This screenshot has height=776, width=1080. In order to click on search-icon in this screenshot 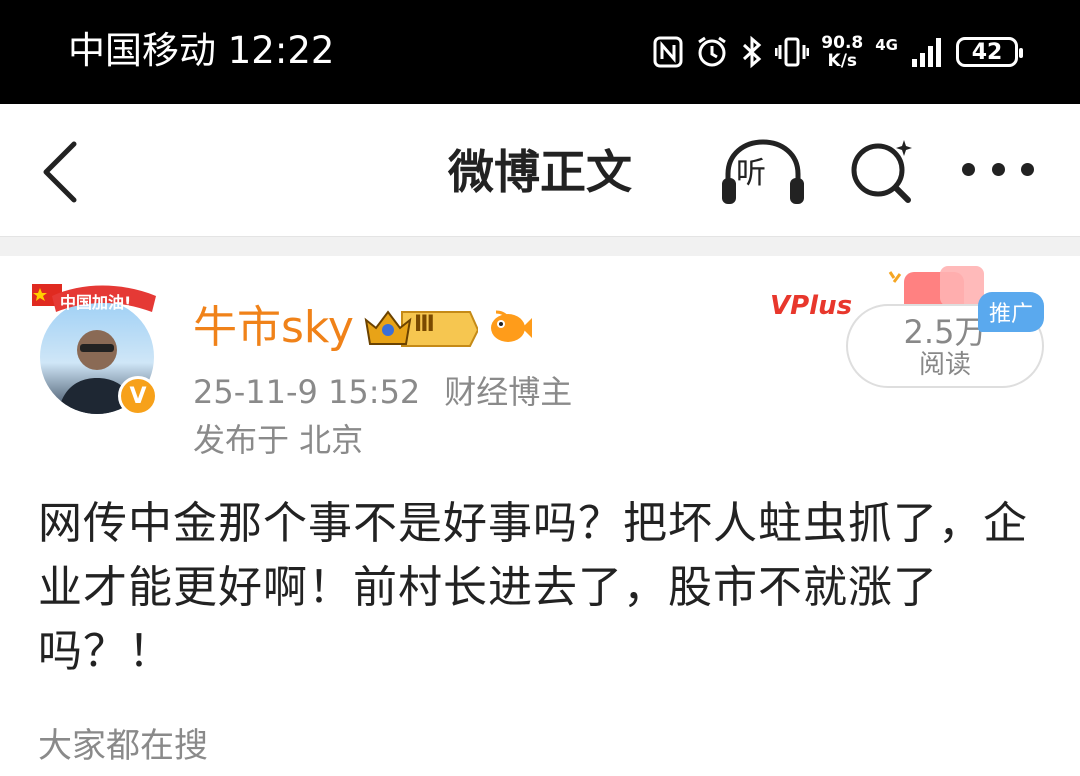, I will do `click(881, 171)`.